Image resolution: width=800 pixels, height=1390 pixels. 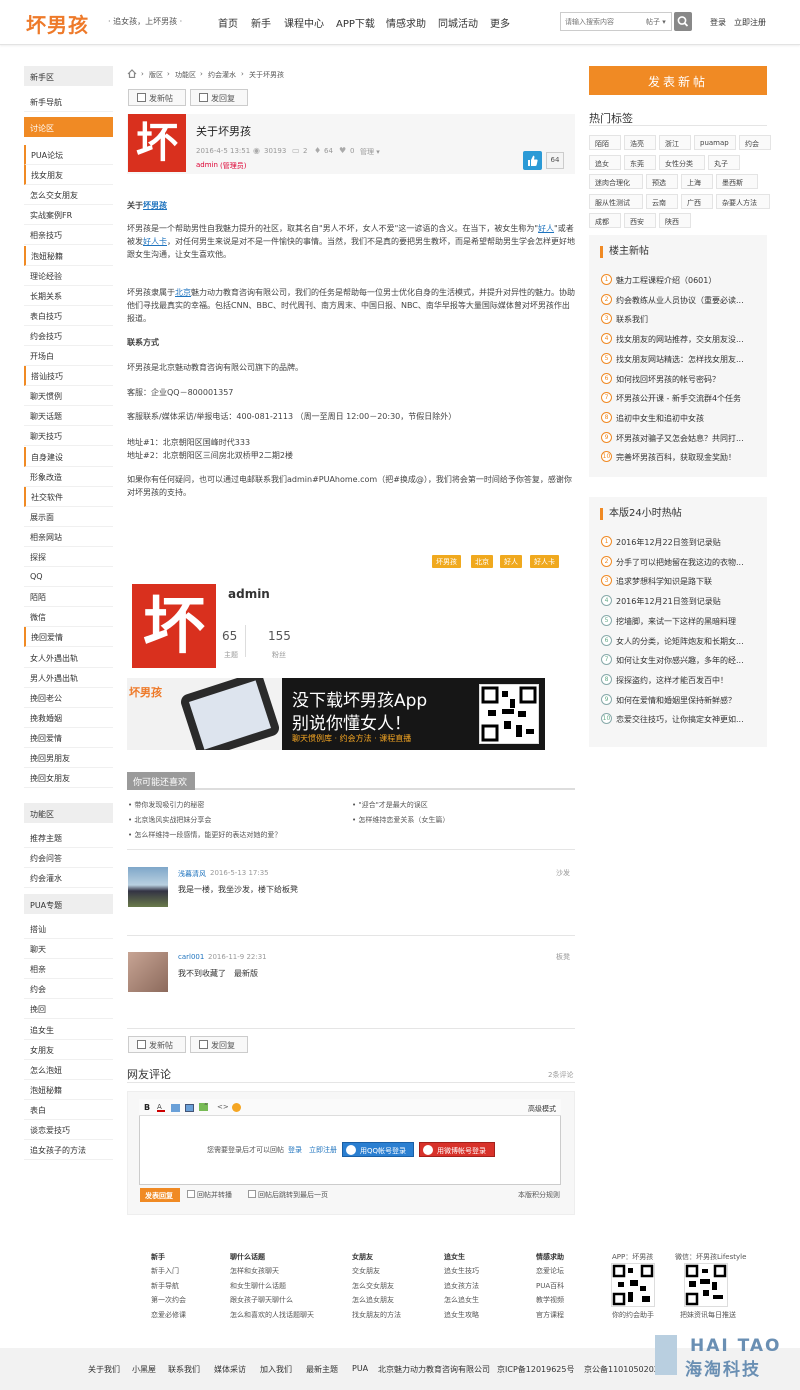 What do you see at coordinates (685, 418) in the screenshot?
I see `post-link: 追初中女生和追初中女孩` at bounding box center [685, 418].